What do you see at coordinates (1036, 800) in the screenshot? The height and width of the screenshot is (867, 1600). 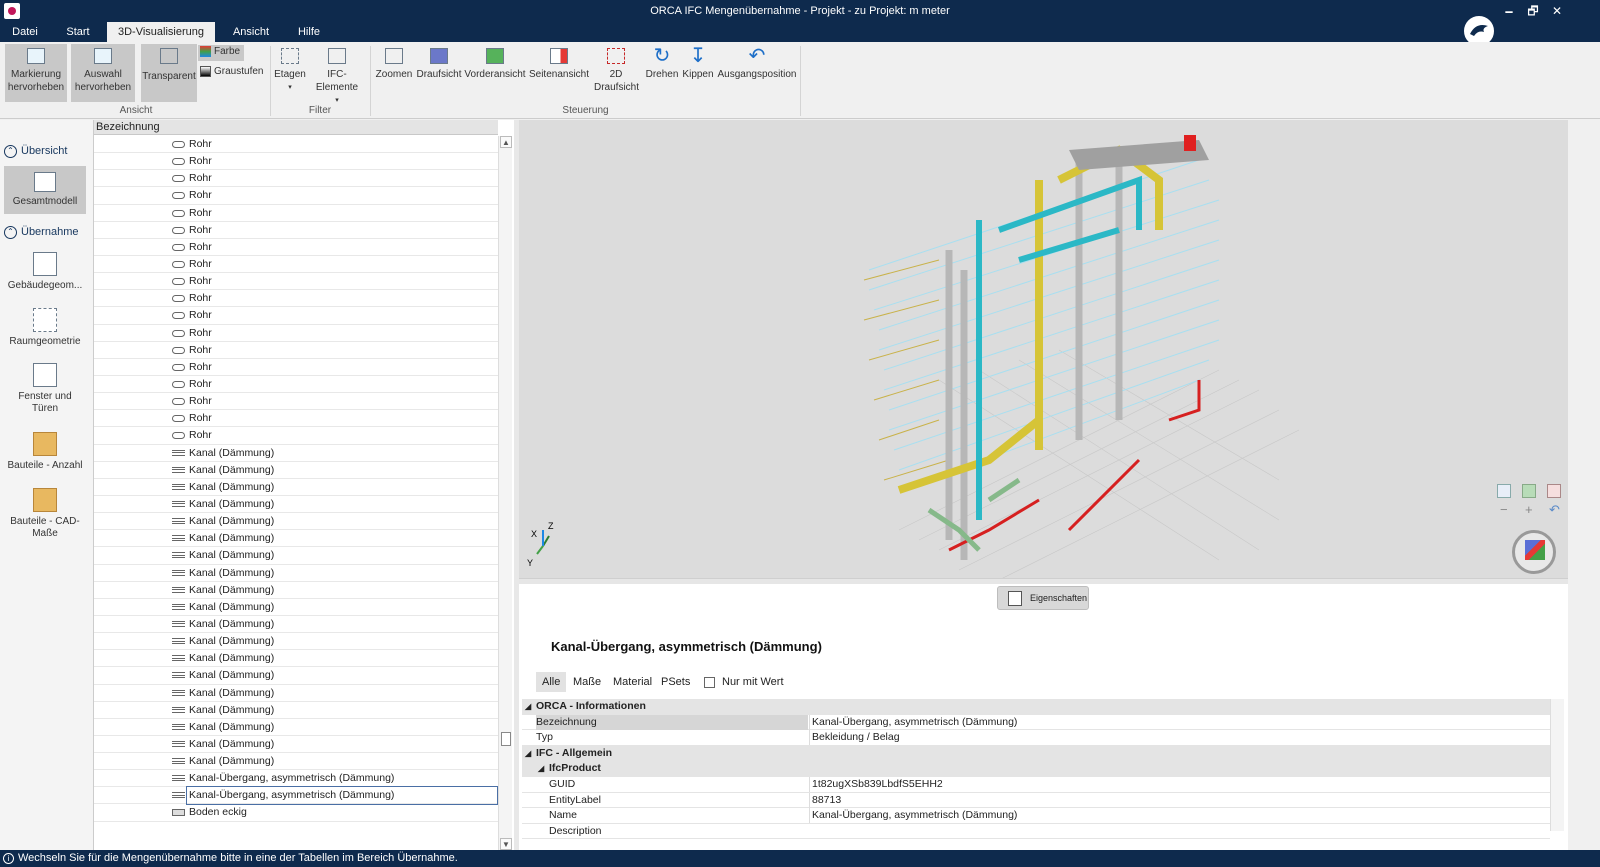 I see `property-row: EntityLabel 88713` at bounding box center [1036, 800].